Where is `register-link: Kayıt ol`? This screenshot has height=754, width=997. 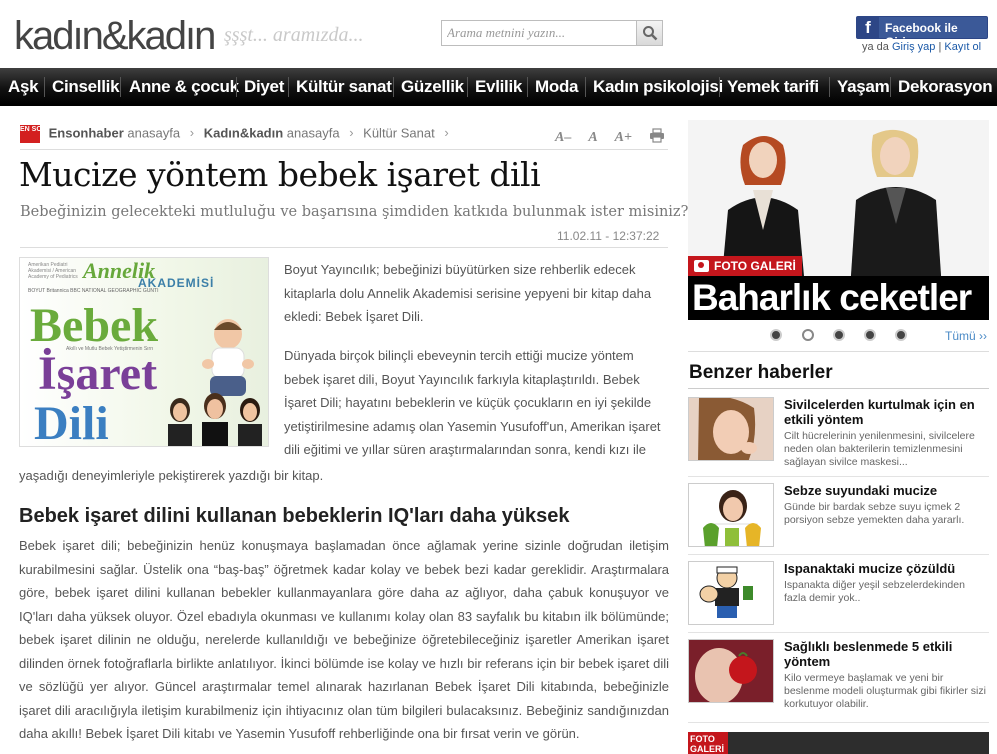 register-link: Kayıt ol is located at coordinates (962, 47).